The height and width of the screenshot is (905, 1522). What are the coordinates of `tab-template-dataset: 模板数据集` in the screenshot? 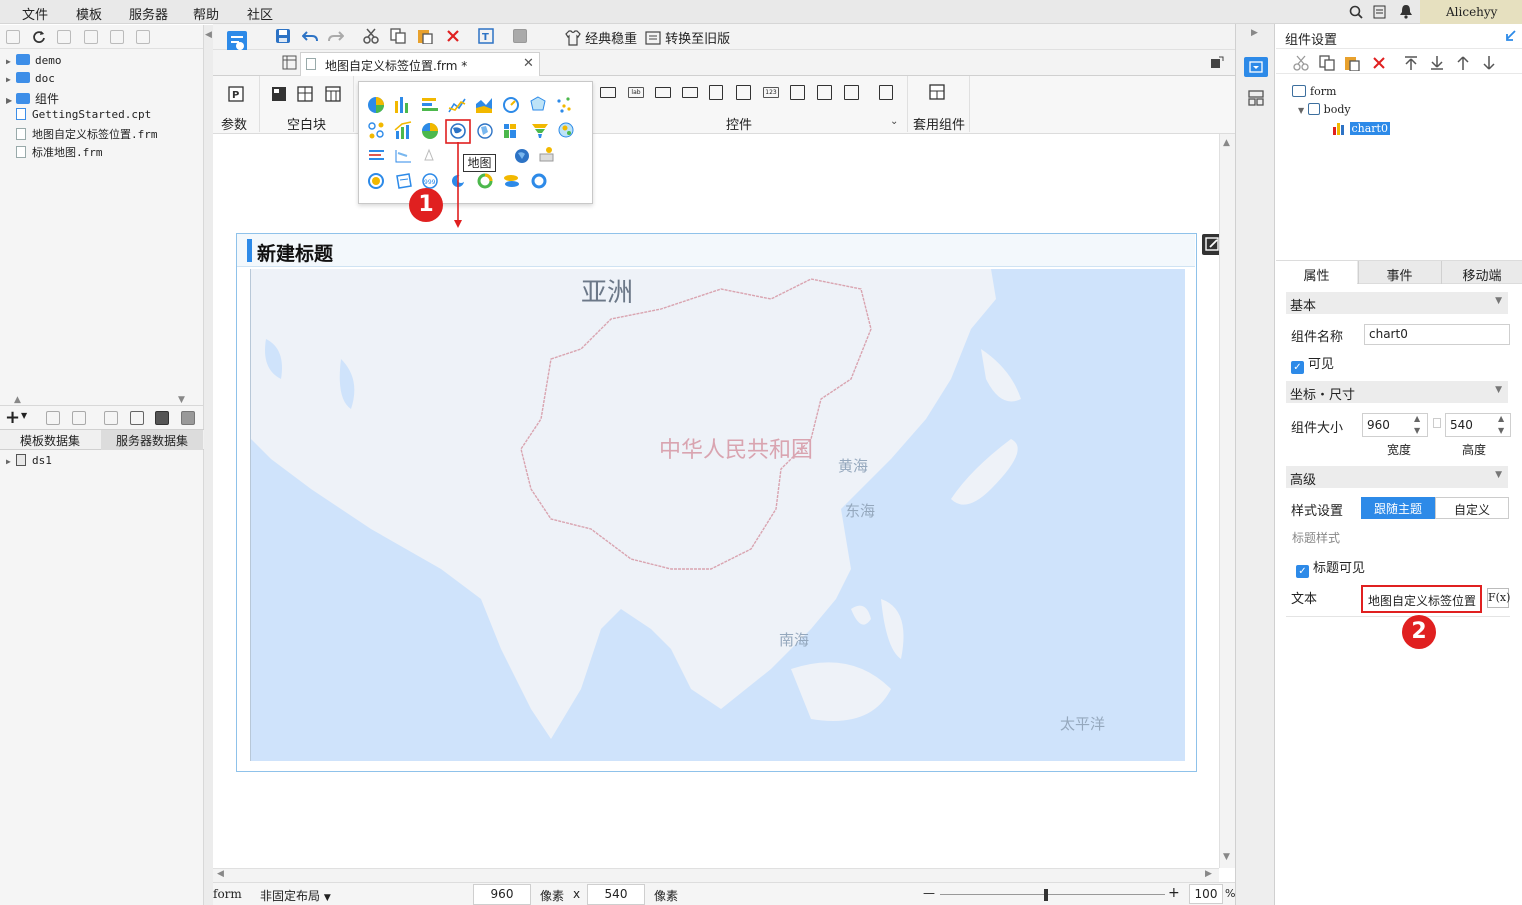 It's located at (50, 441).